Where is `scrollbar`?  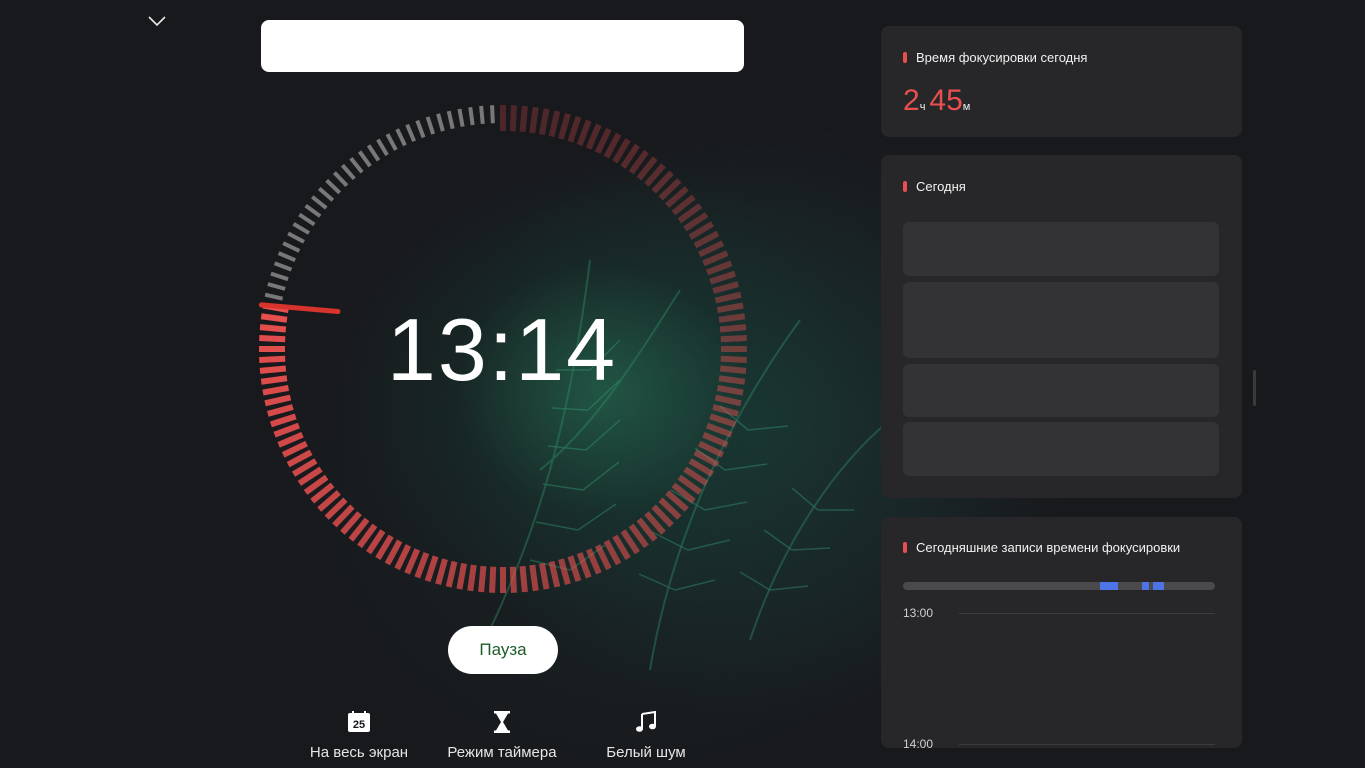 scrollbar is located at coordinates (1254, 388).